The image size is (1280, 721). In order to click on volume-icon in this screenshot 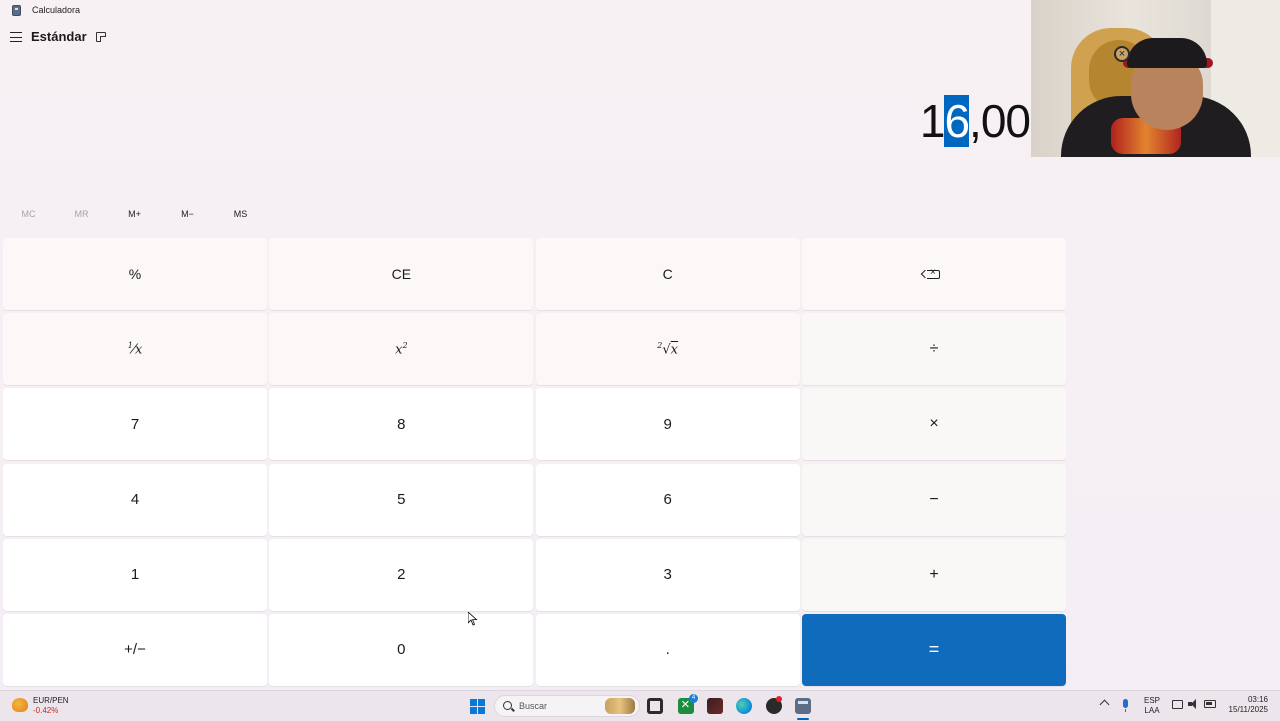, I will do `click(1193, 704)`.